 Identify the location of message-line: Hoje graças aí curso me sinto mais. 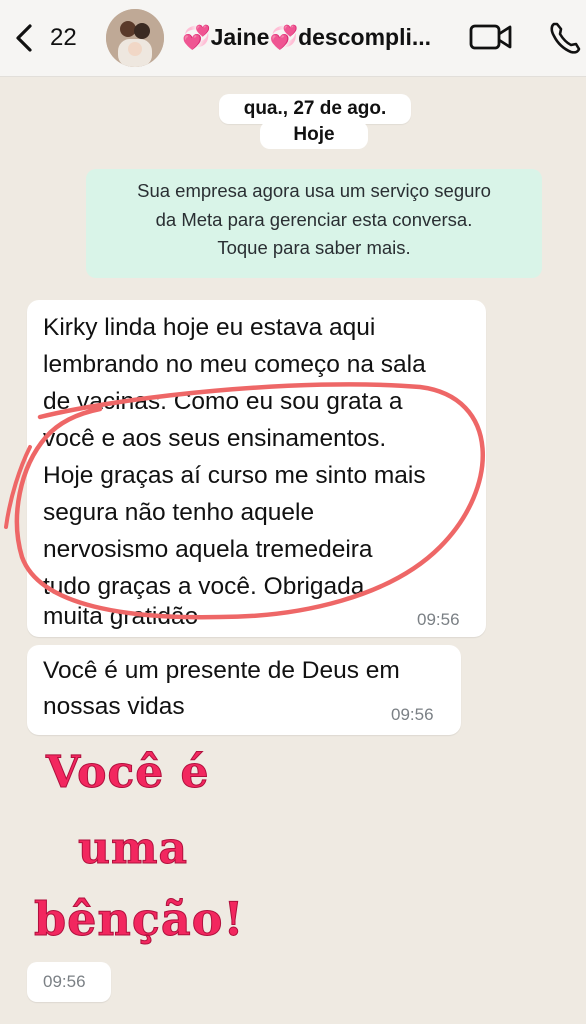
(234, 475).